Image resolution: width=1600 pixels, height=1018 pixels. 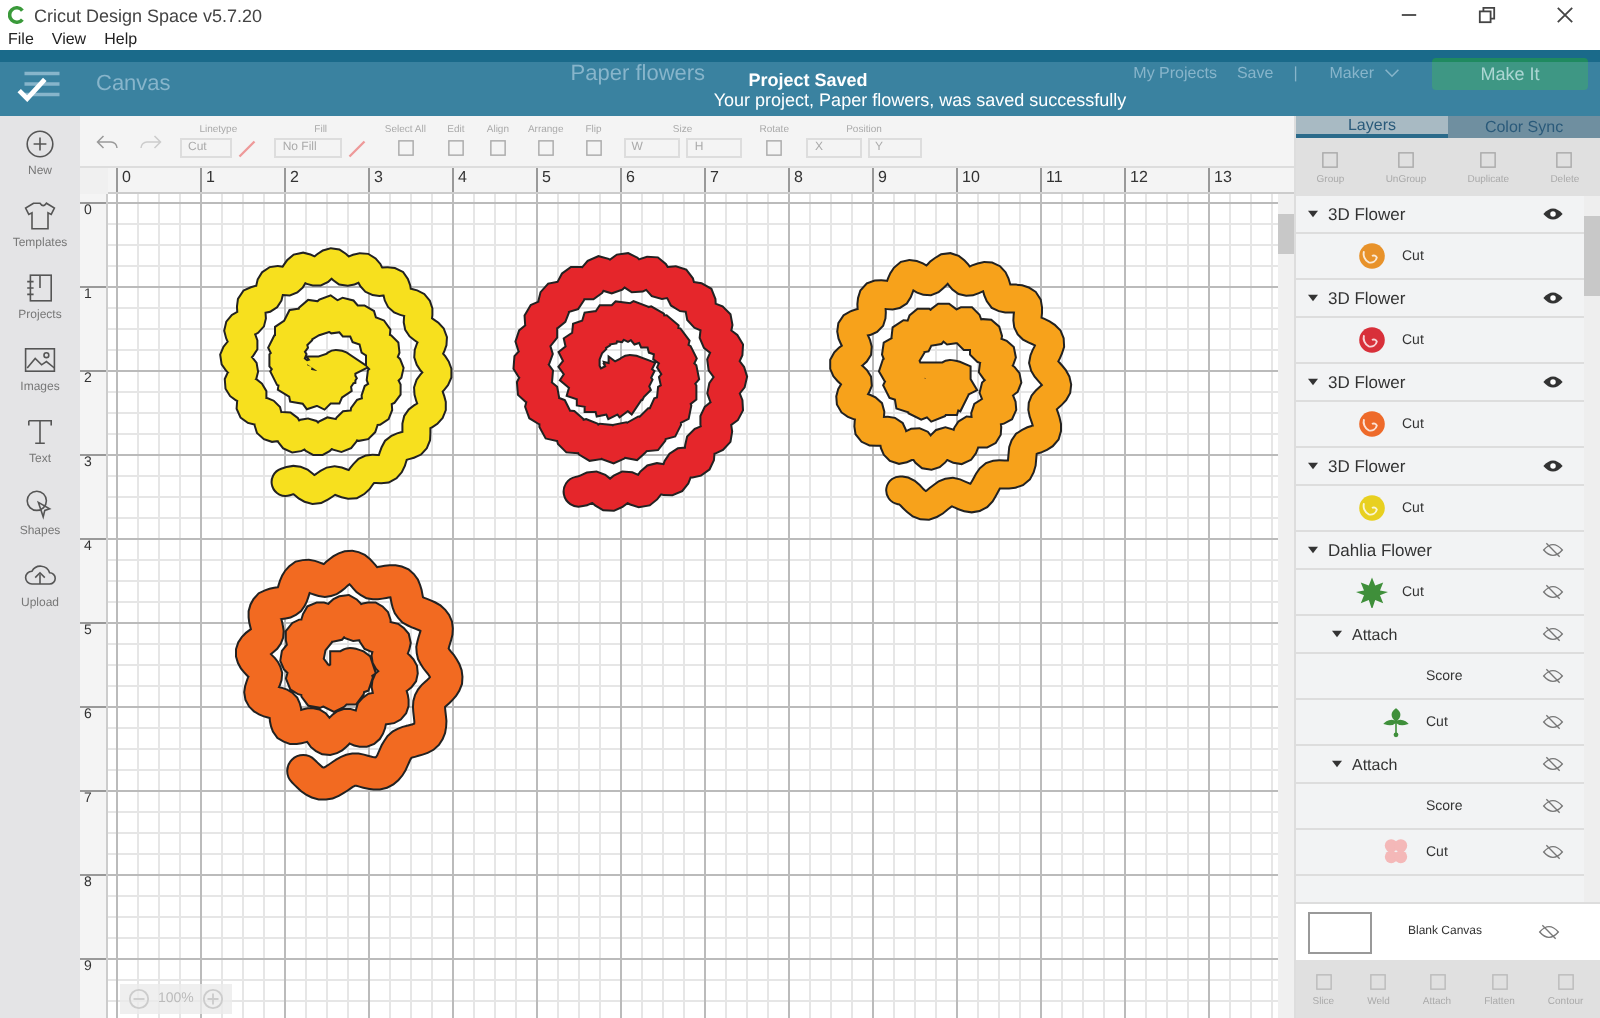 I want to click on ruler-number: 2, so click(x=326, y=180).